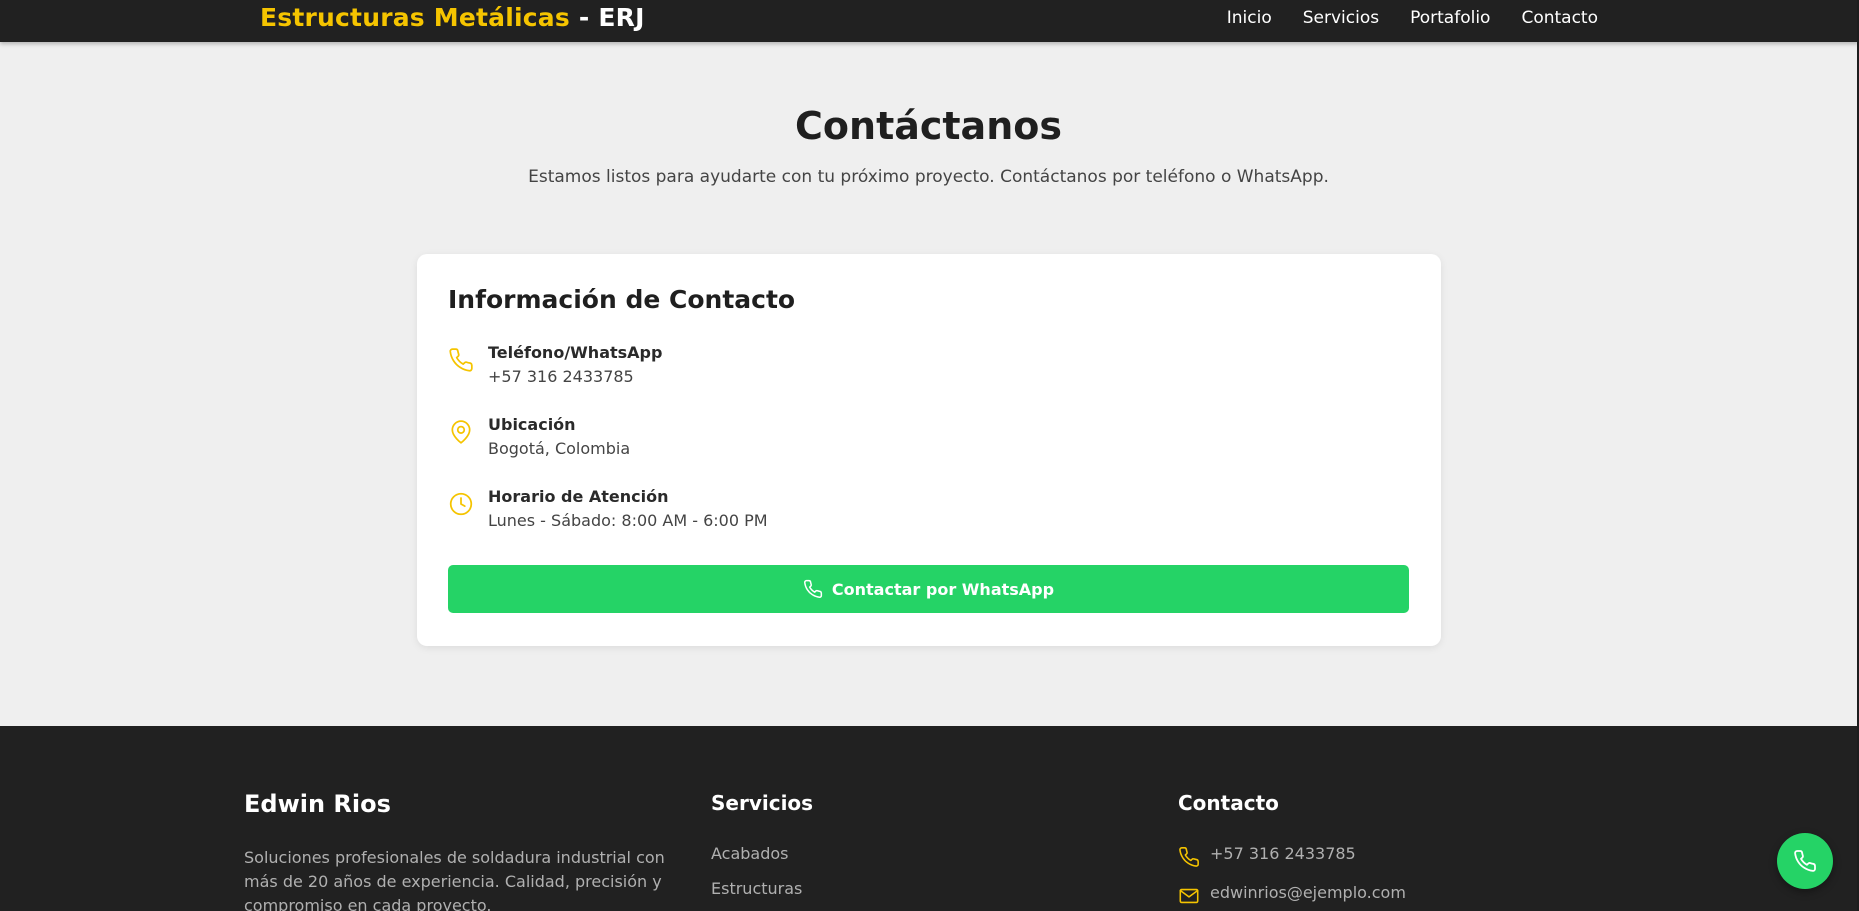  I want to click on contact-item-label: Horario de Atención, so click(578, 496).